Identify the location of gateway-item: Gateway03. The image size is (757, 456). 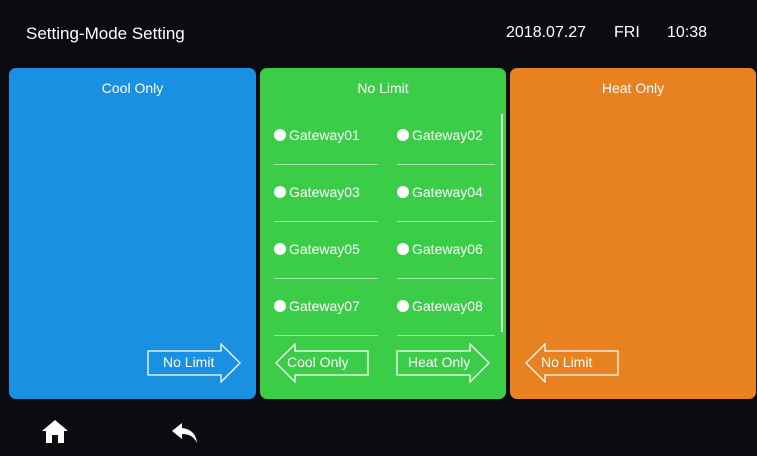
(326, 192).